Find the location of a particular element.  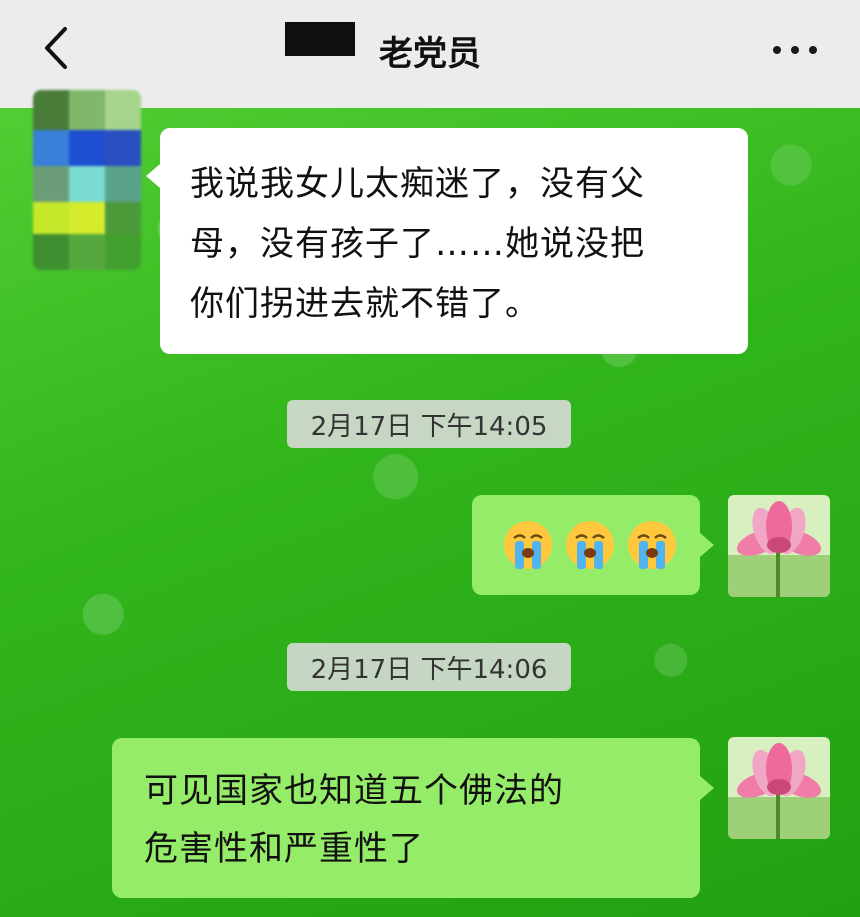

timestamp: 2月17日 下午14:06 is located at coordinates (429, 667).